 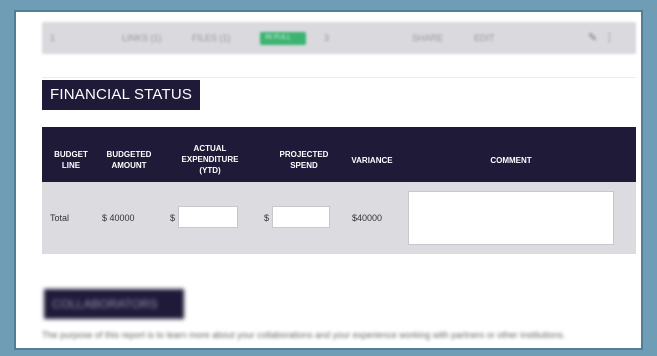 I want to click on column-header-budget-line: BUDGET LINE, so click(x=71, y=160).